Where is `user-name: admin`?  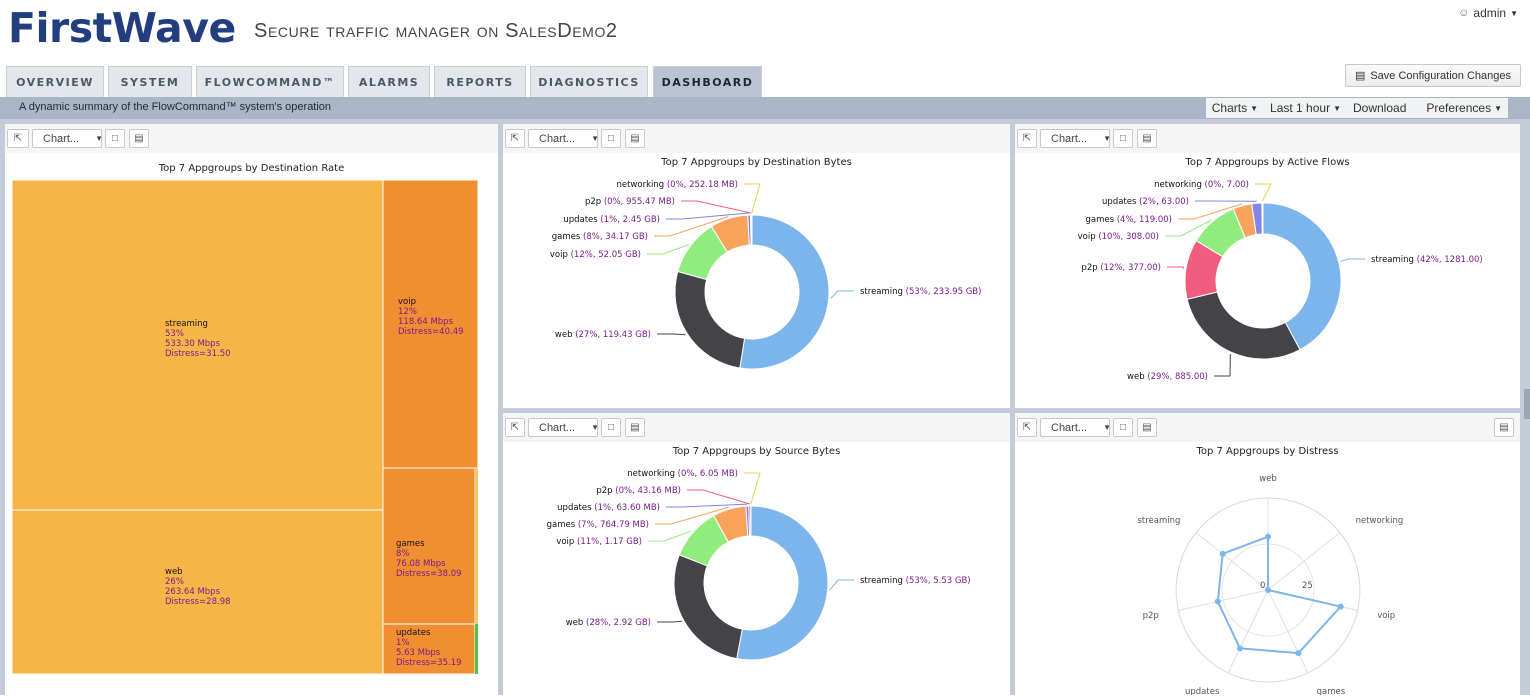 user-name: admin is located at coordinates (1489, 13).